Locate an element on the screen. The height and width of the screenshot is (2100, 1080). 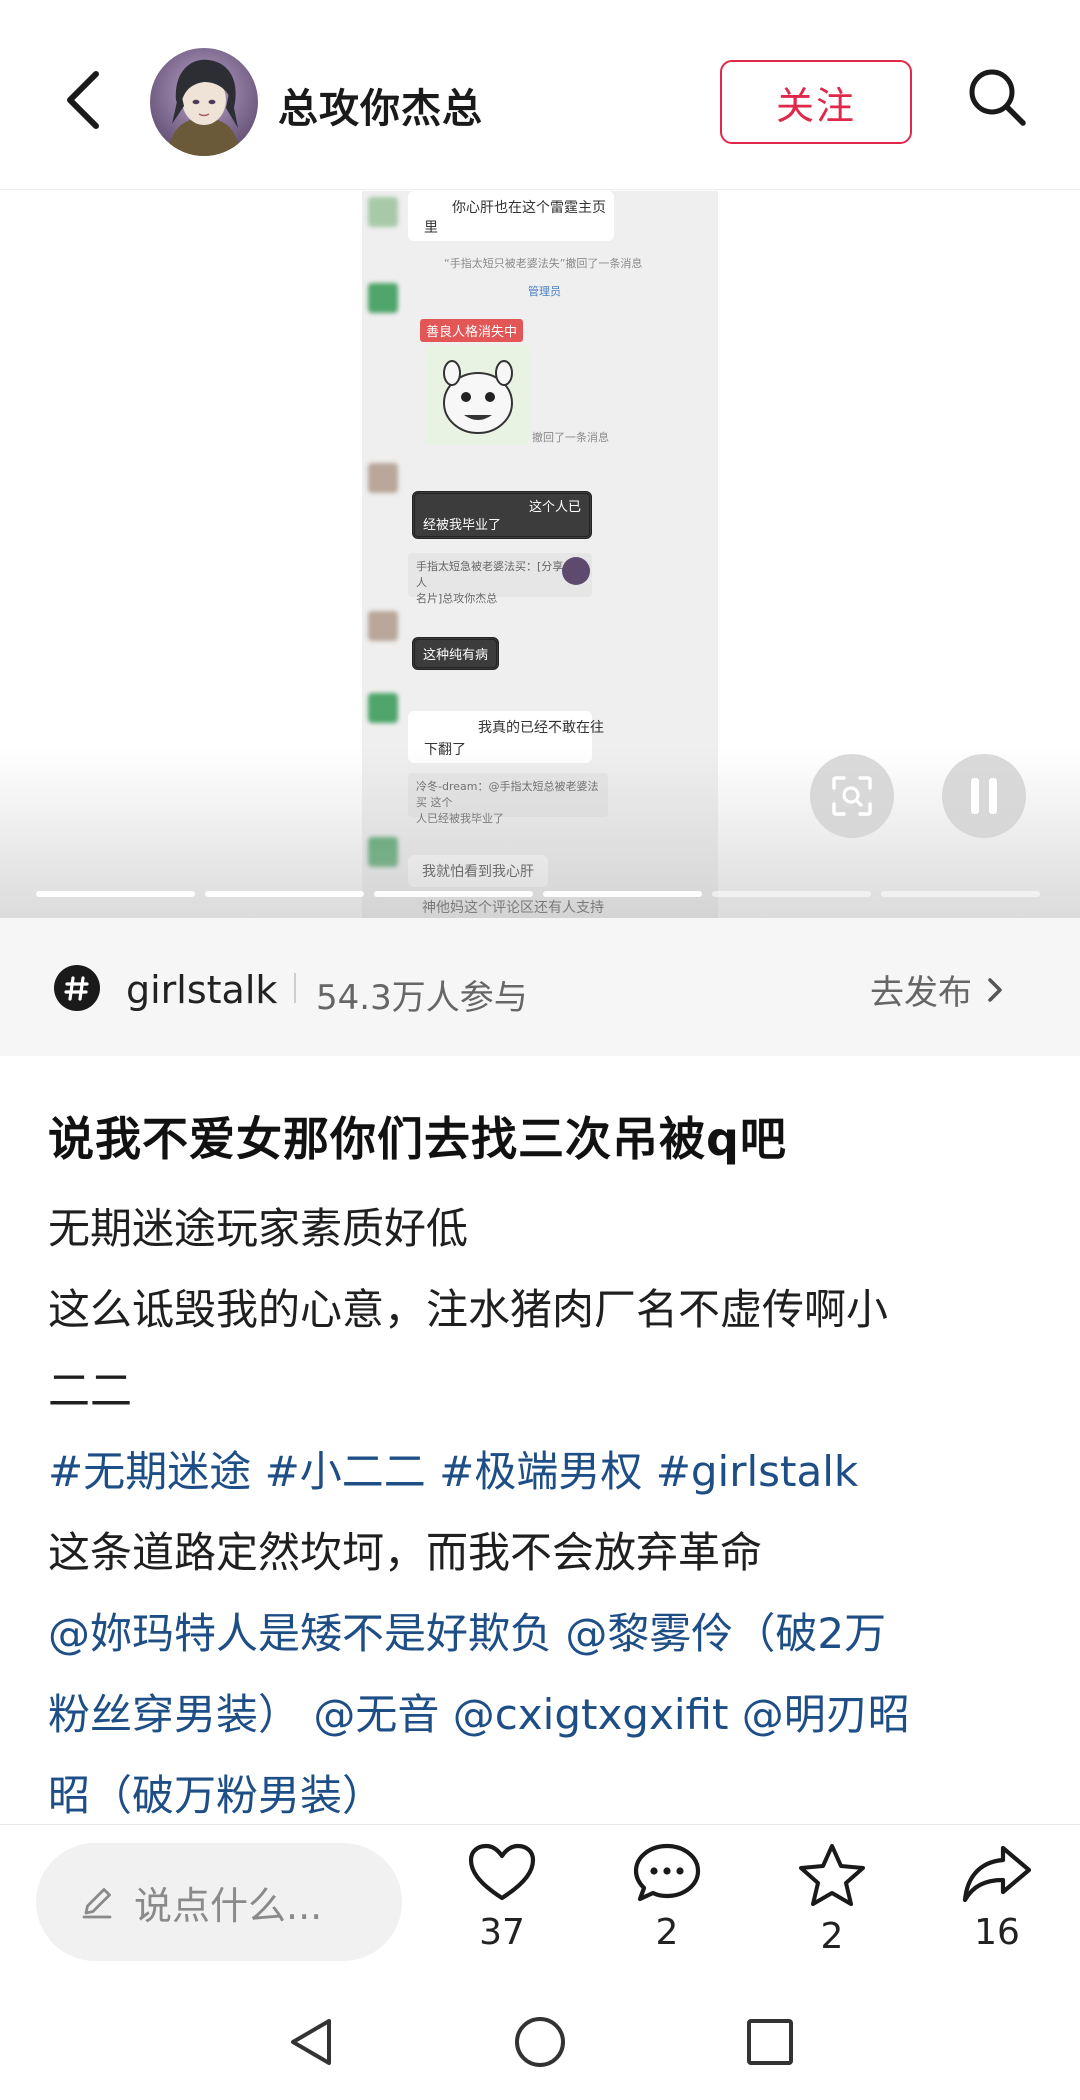
nav-back-icon is located at coordinates (311, 2042).